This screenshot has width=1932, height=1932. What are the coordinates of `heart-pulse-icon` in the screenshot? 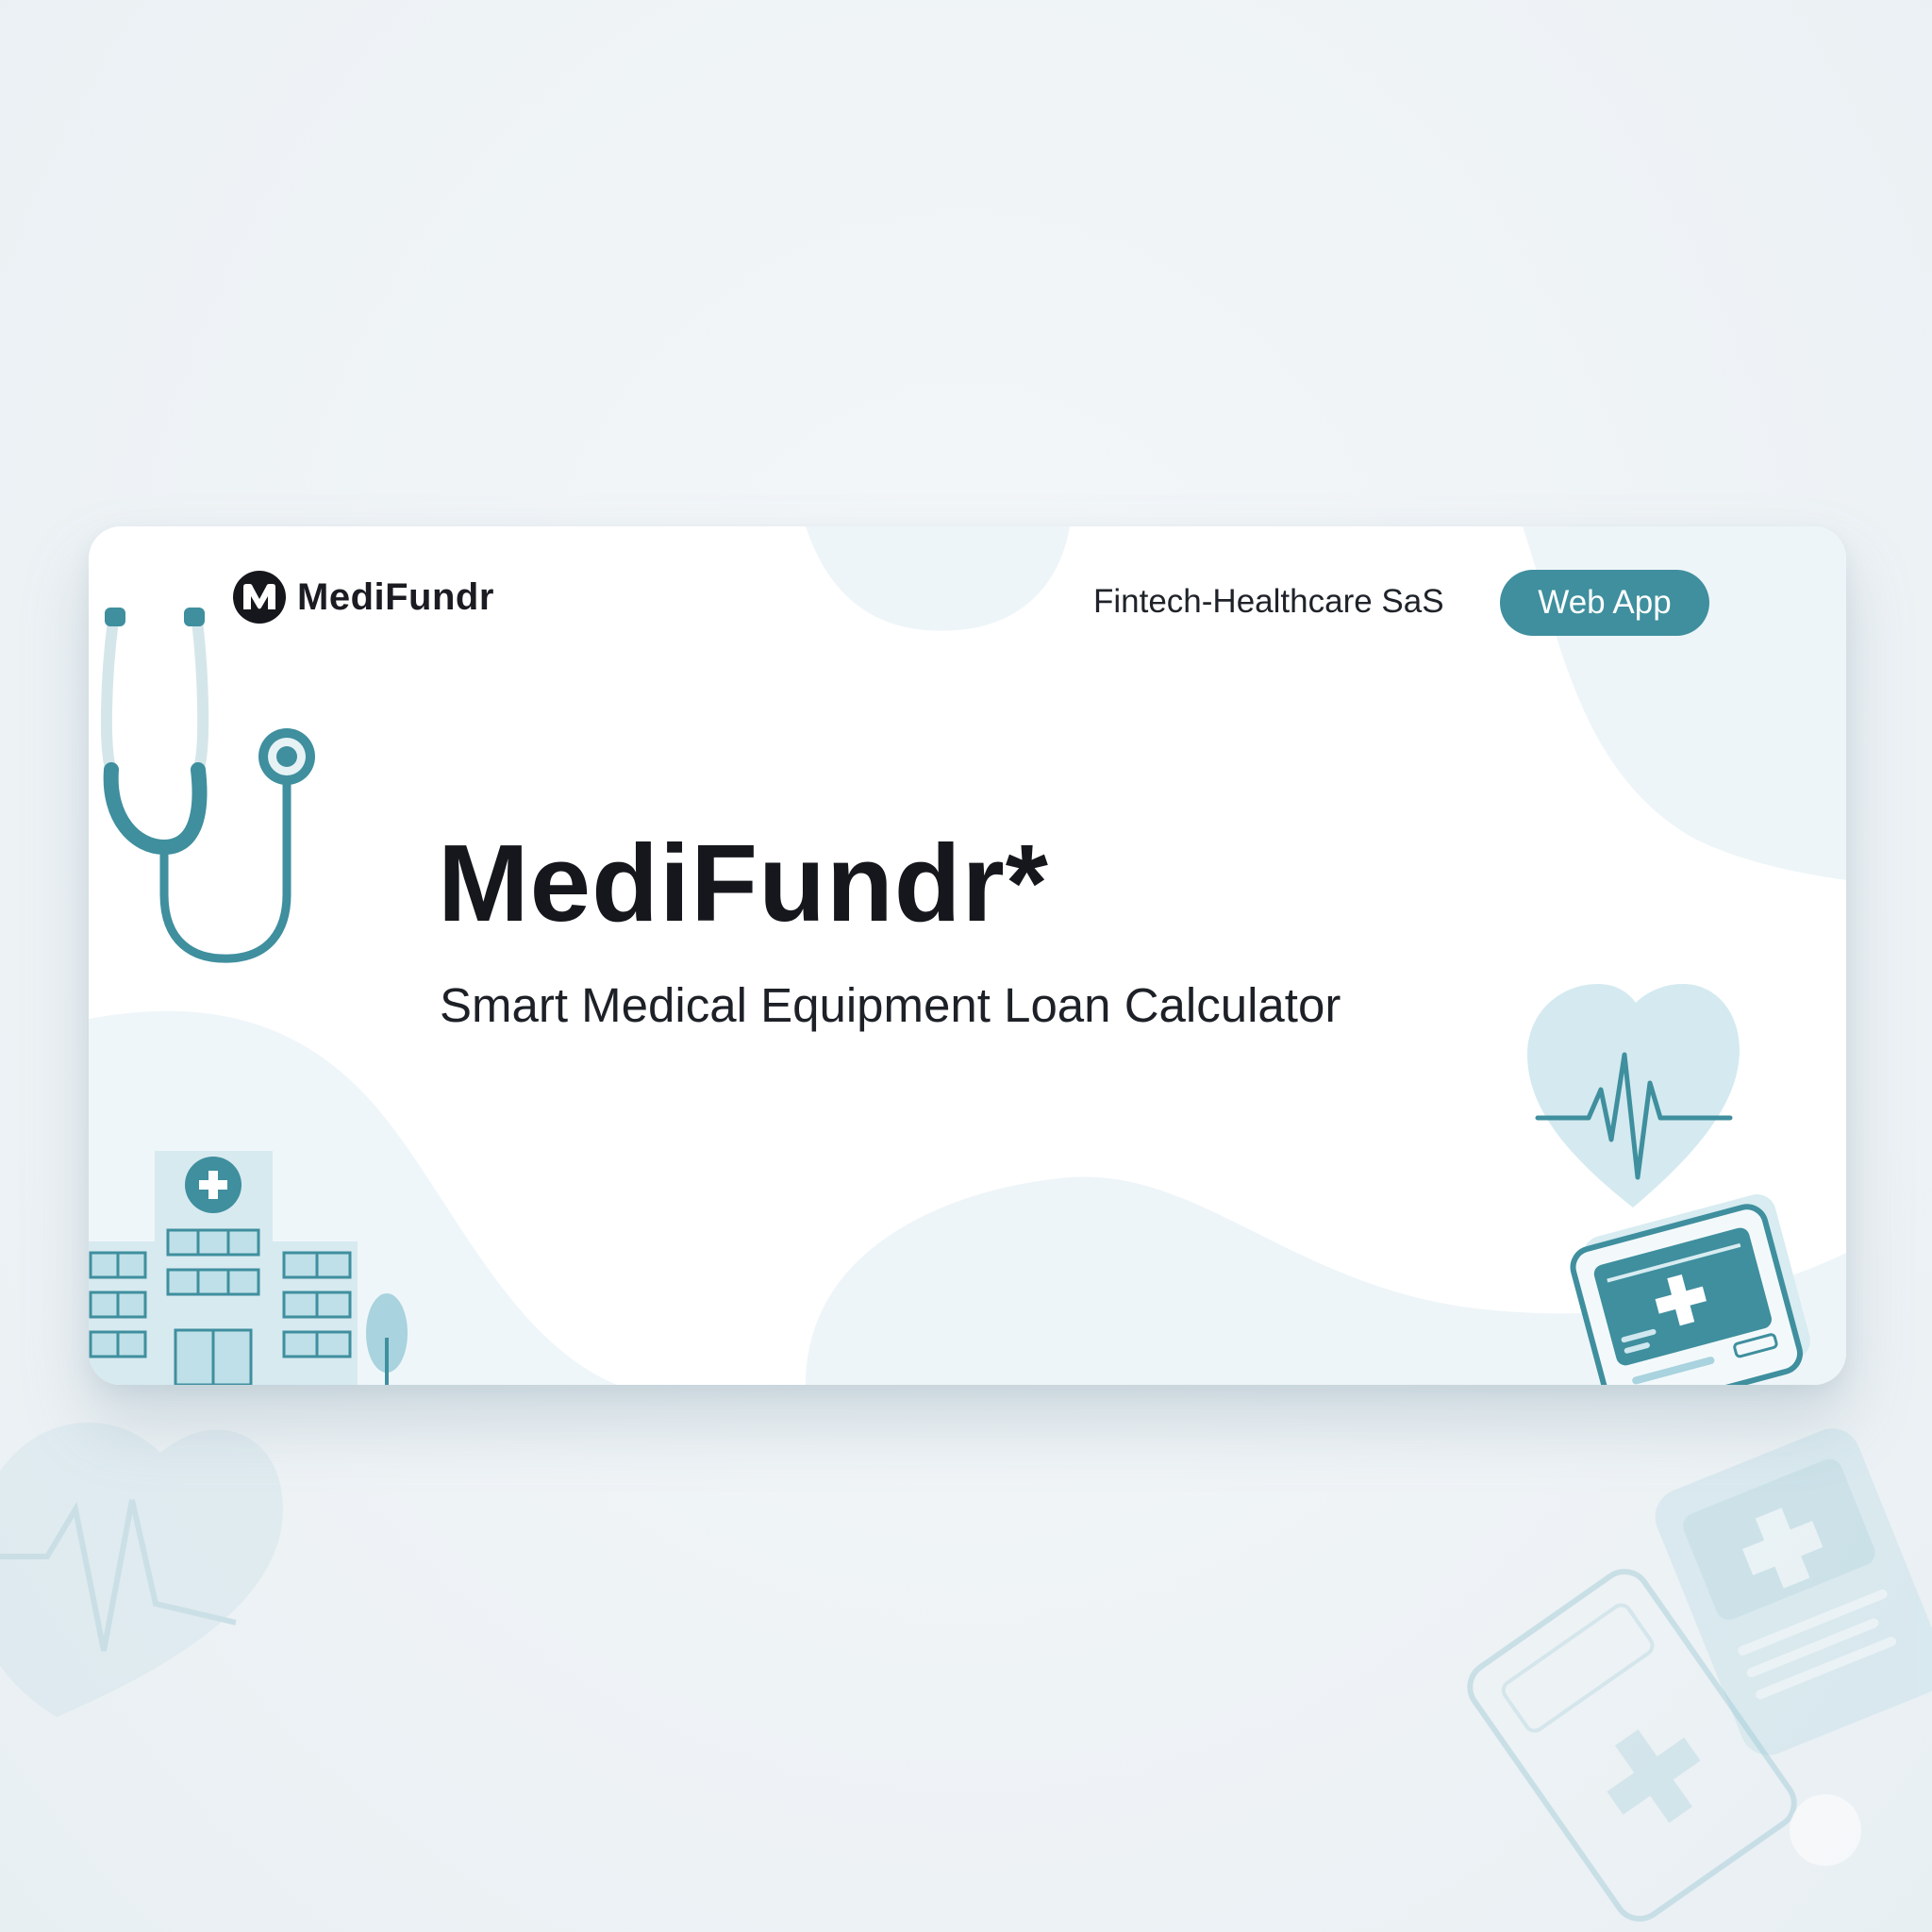 It's located at (1633, 1096).